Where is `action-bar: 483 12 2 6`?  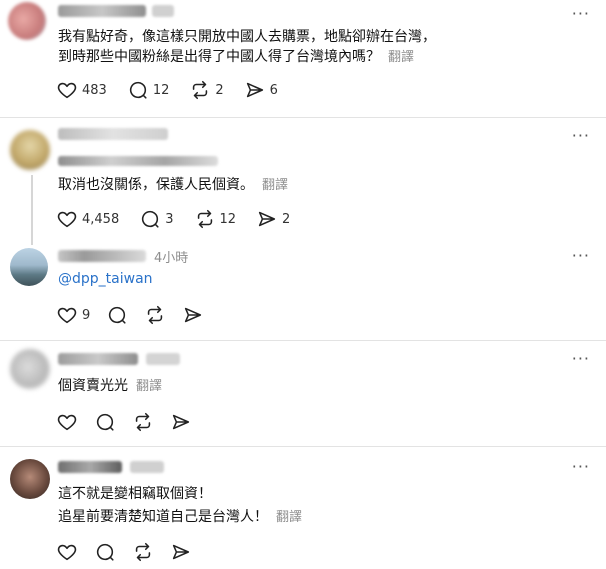
action-bar: 483 12 2 6 is located at coordinates (177, 90).